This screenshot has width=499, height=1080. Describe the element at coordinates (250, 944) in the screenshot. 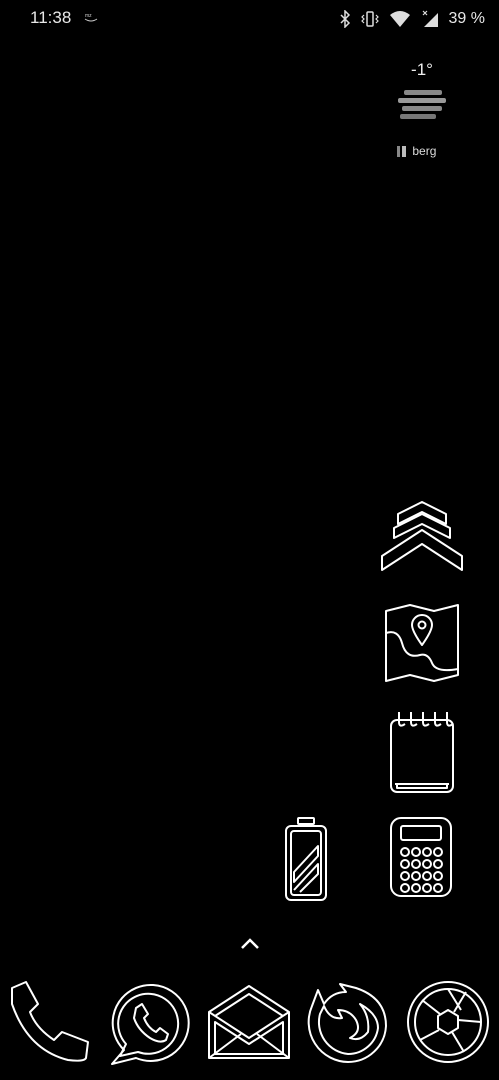

I see `app-drawer-chevron-up-icon` at that location.